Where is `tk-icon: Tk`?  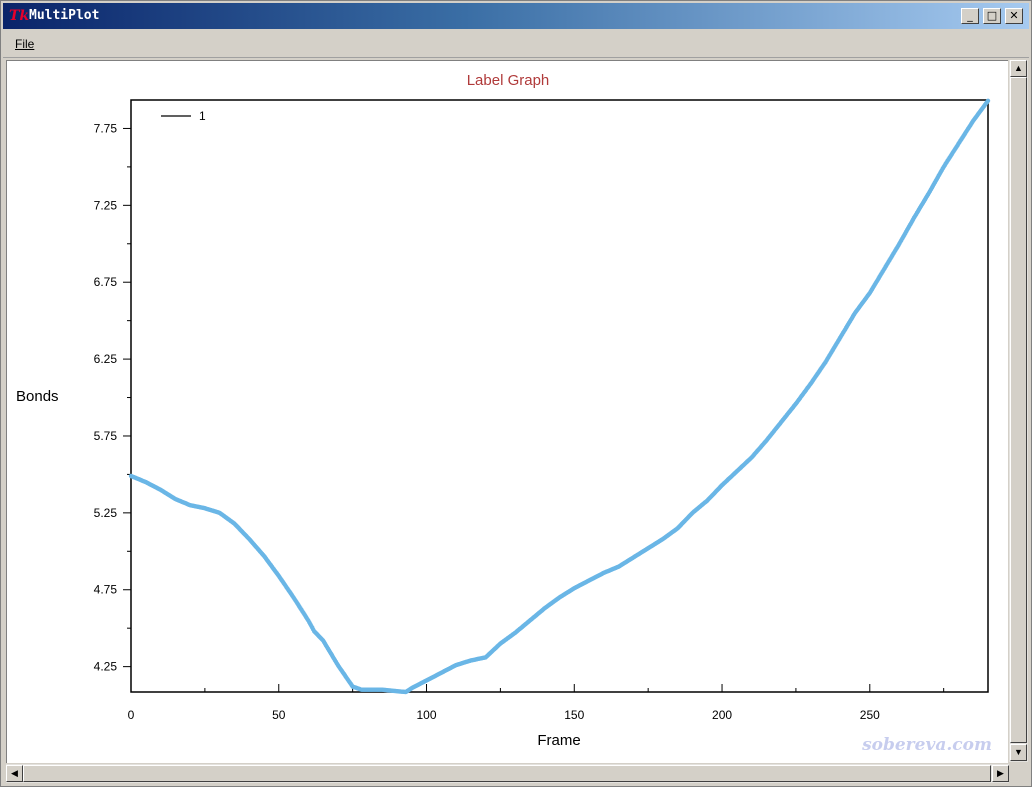
tk-icon: Tk is located at coordinates (19, 16).